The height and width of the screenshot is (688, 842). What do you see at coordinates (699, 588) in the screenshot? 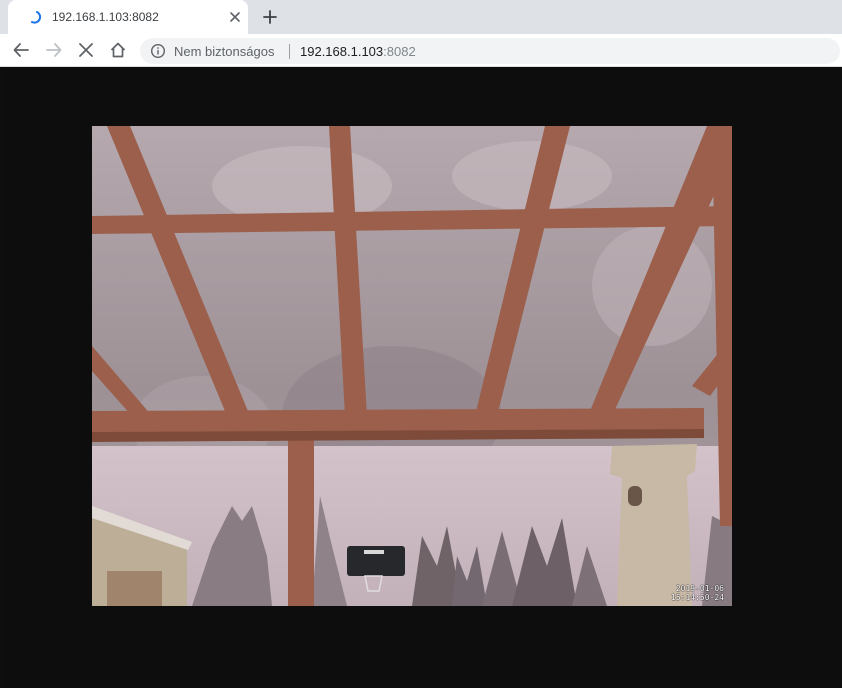
I see `timestamp-date: 2019-01-06` at bounding box center [699, 588].